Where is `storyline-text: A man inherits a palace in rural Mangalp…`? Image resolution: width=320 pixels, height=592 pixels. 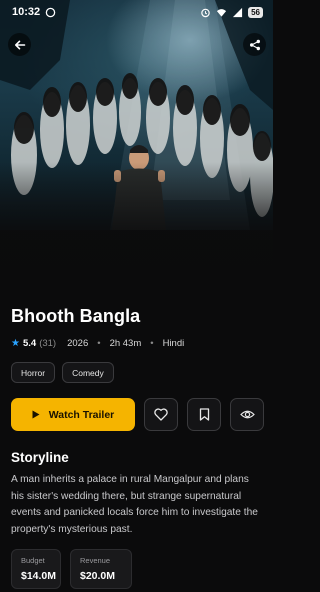 storyline-text: A man inherits a palace in rural Mangalp… is located at coordinates (134, 504).